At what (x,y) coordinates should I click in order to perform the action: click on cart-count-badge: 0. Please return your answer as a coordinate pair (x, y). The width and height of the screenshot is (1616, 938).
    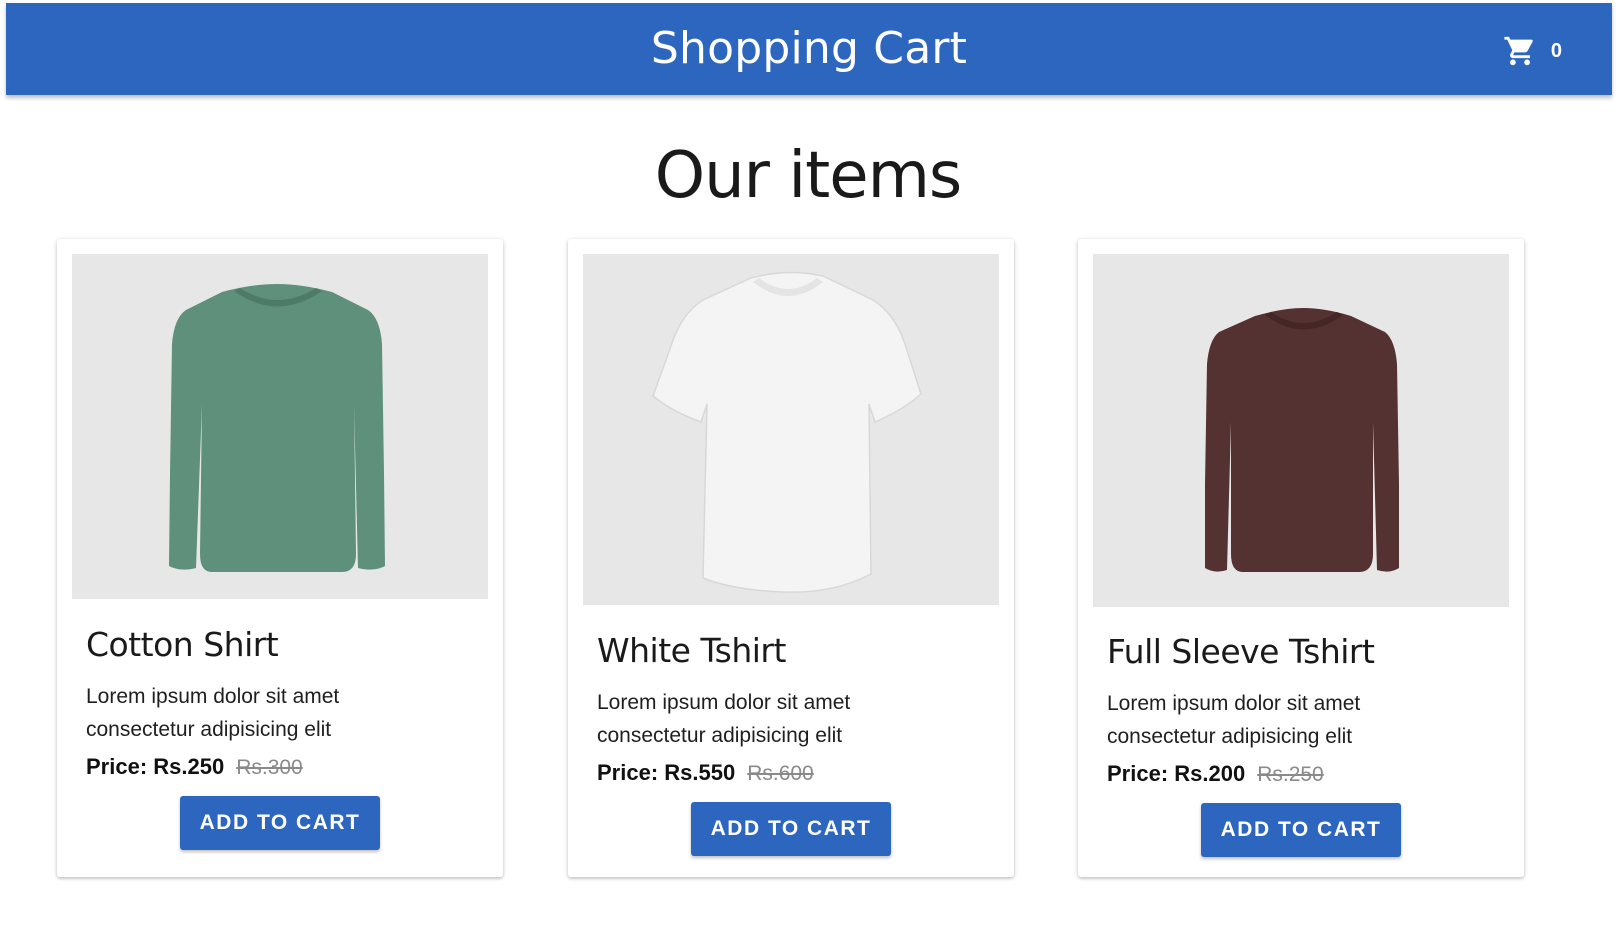
    Looking at the image, I should click on (1556, 50).